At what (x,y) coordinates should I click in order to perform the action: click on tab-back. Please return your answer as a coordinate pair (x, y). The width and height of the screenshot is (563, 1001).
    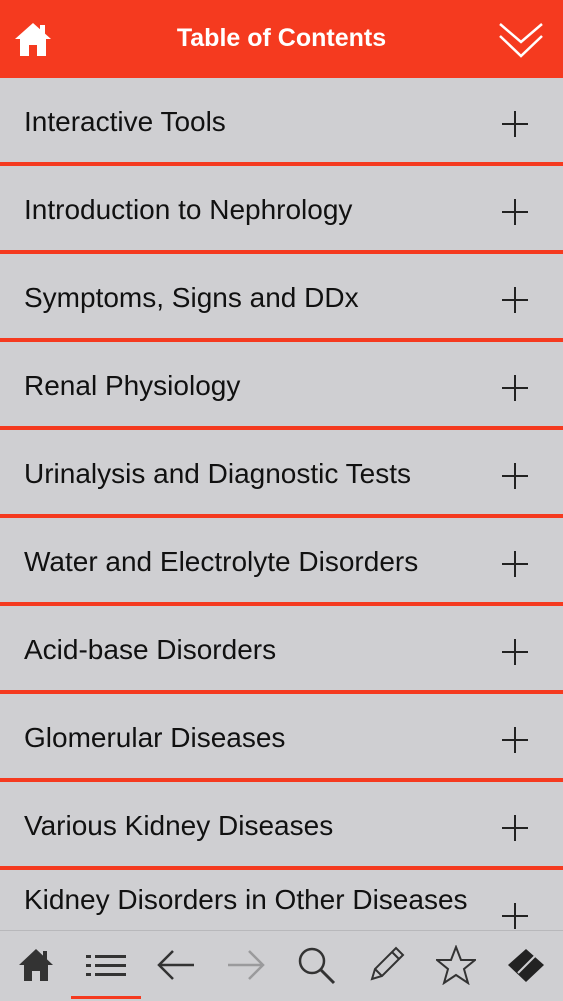
    Looking at the image, I should click on (176, 966).